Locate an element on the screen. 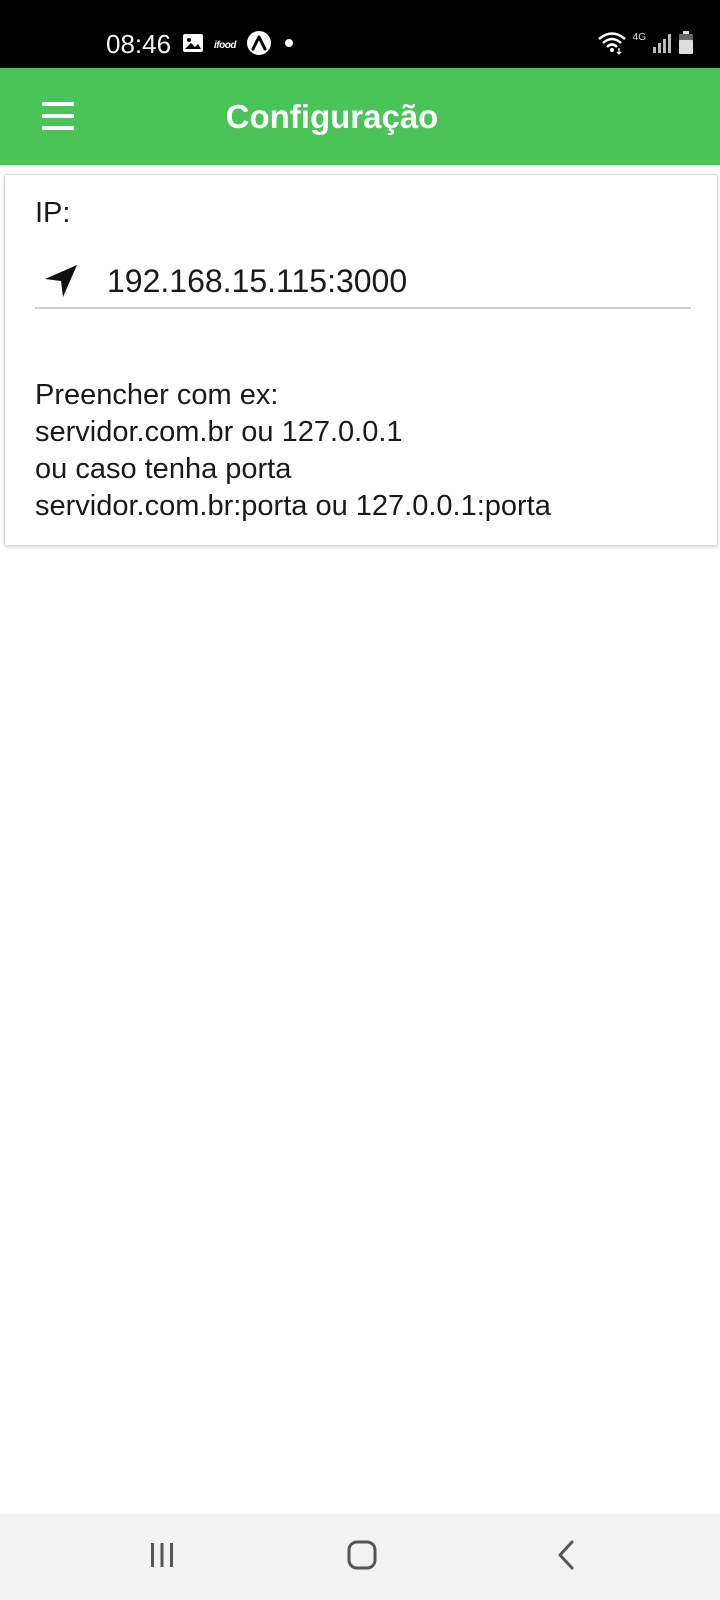  recents-button is located at coordinates (162, 1557).